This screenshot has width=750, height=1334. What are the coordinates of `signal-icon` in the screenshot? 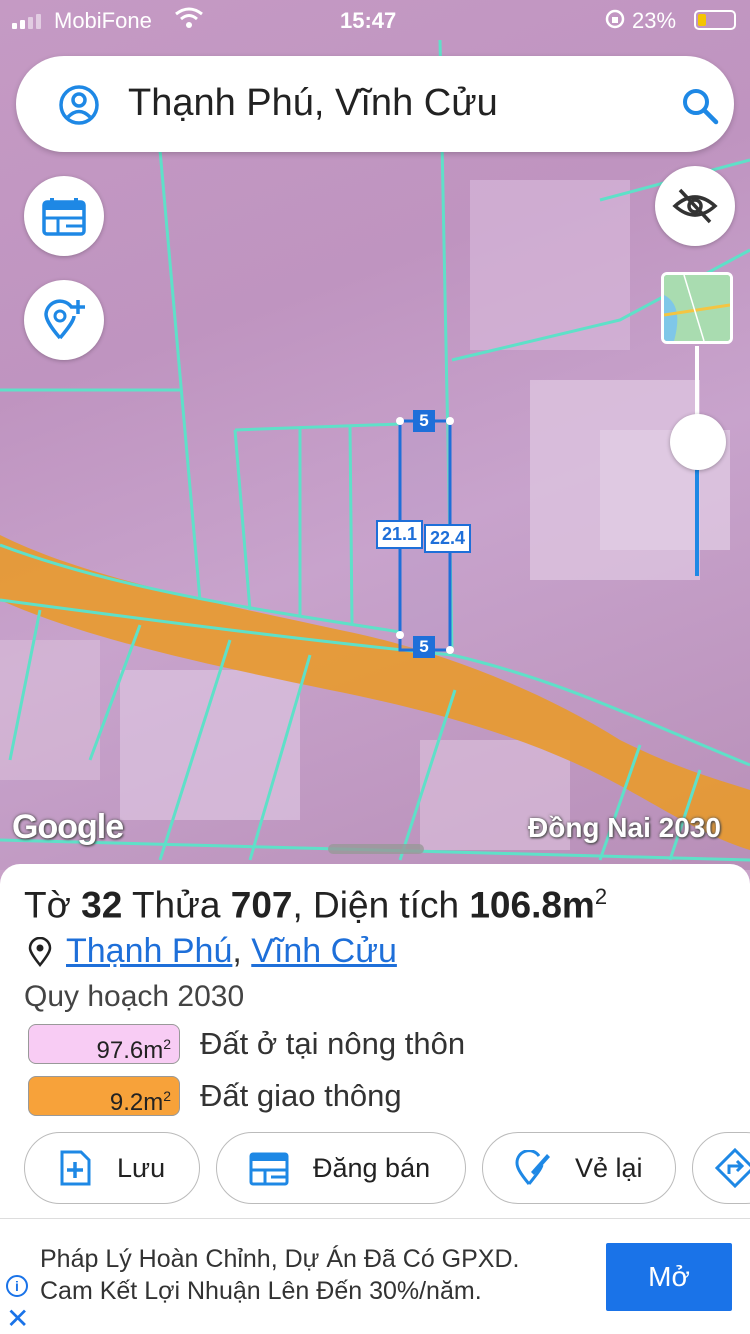 It's located at (26, 21).